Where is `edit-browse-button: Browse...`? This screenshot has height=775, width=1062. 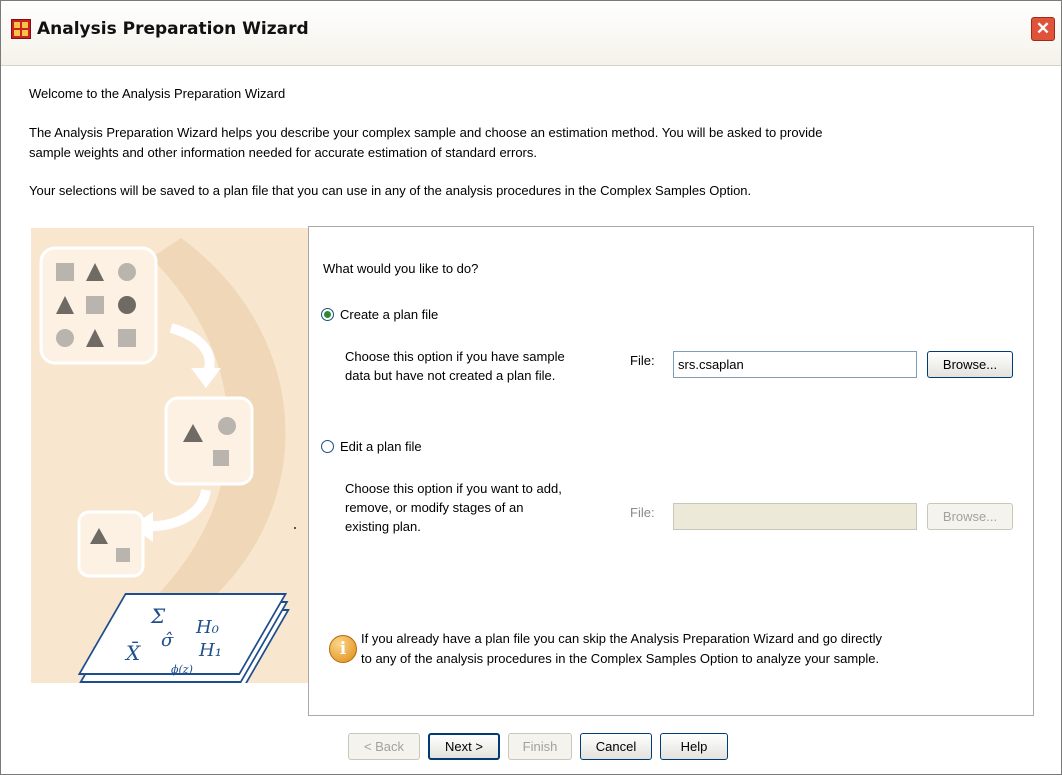 edit-browse-button: Browse... is located at coordinates (970, 516).